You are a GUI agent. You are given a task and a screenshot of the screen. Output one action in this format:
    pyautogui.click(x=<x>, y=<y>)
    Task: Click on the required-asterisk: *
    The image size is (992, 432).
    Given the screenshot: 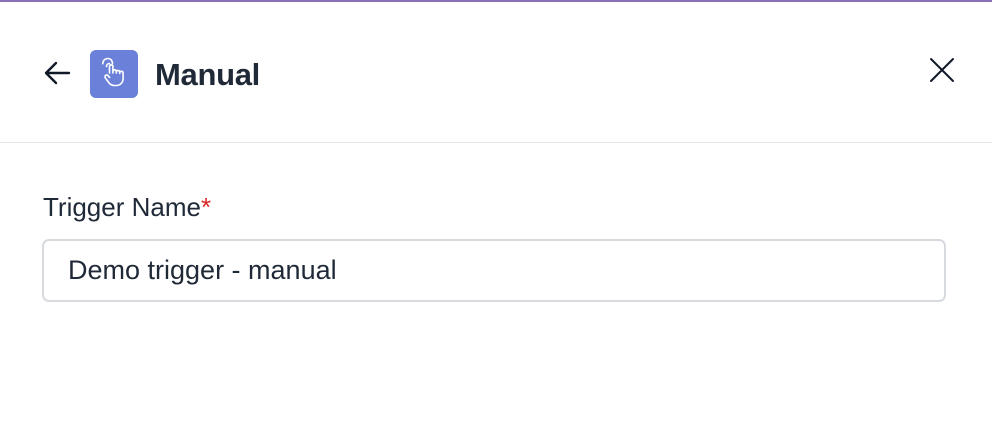 What is the action you would take?
    pyautogui.click(x=206, y=207)
    